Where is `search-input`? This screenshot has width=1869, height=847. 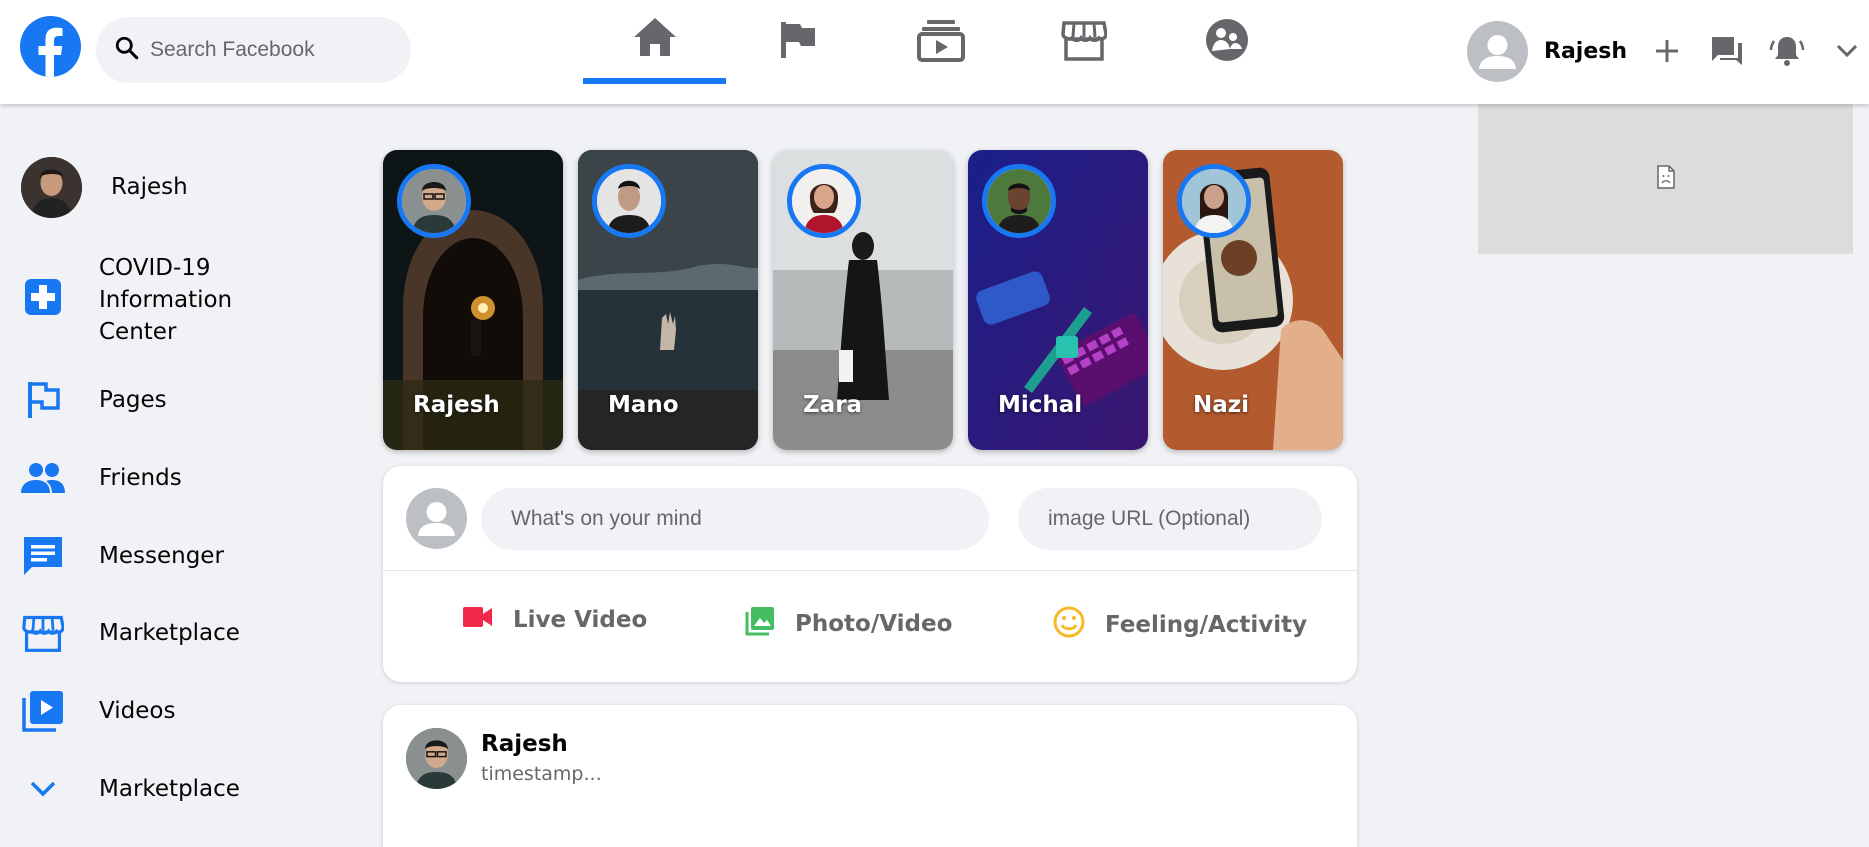 search-input is located at coordinates (270, 50).